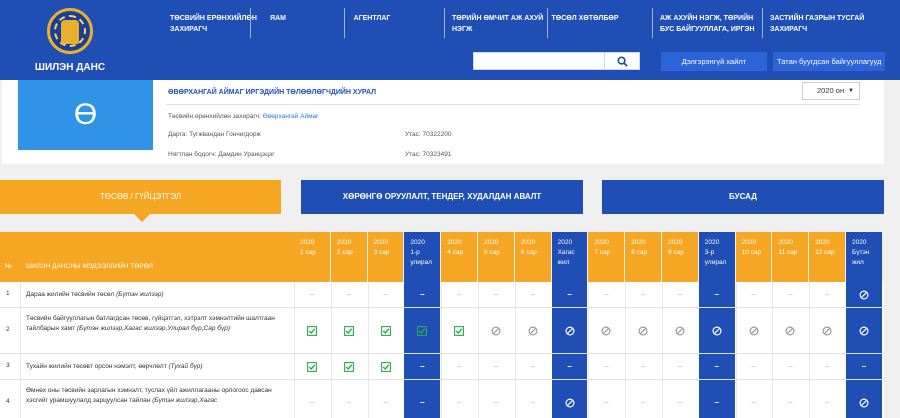 The image size is (900, 418). Describe the element at coordinates (381, 252) in the screenshot. I see `table-header-text: 3 сар` at that location.